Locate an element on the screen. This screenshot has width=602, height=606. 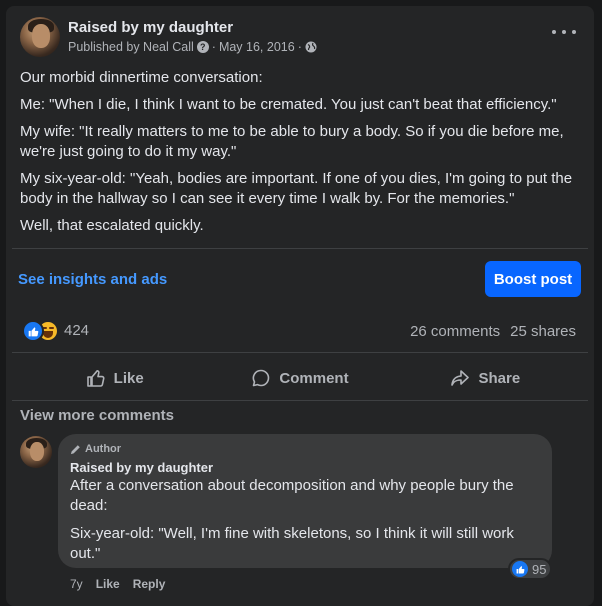
comment-reaction-badge: 95 is located at coordinates (530, 569).